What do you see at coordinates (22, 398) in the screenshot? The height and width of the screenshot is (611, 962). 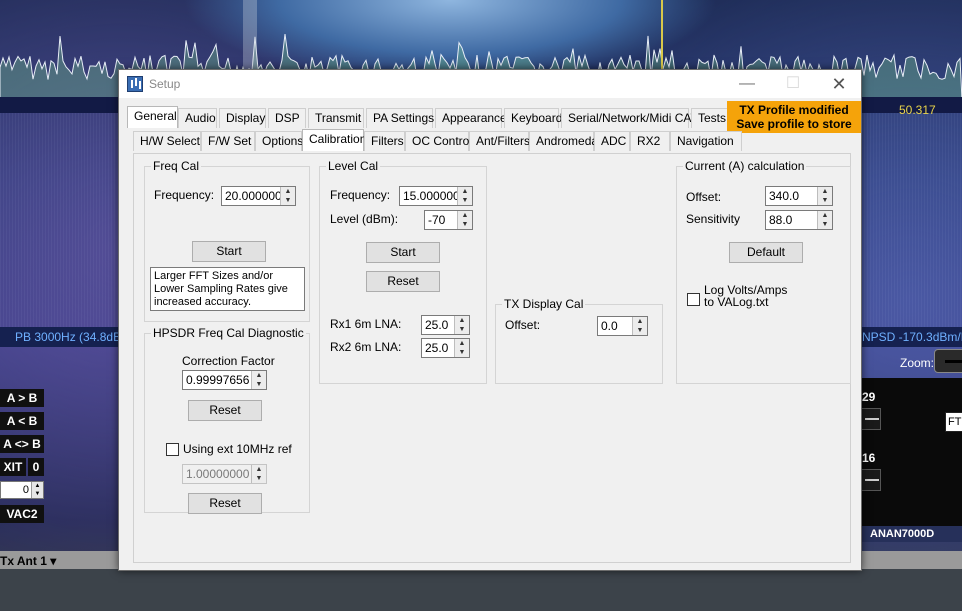 I see `a-to-b-button: A > B` at bounding box center [22, 398].